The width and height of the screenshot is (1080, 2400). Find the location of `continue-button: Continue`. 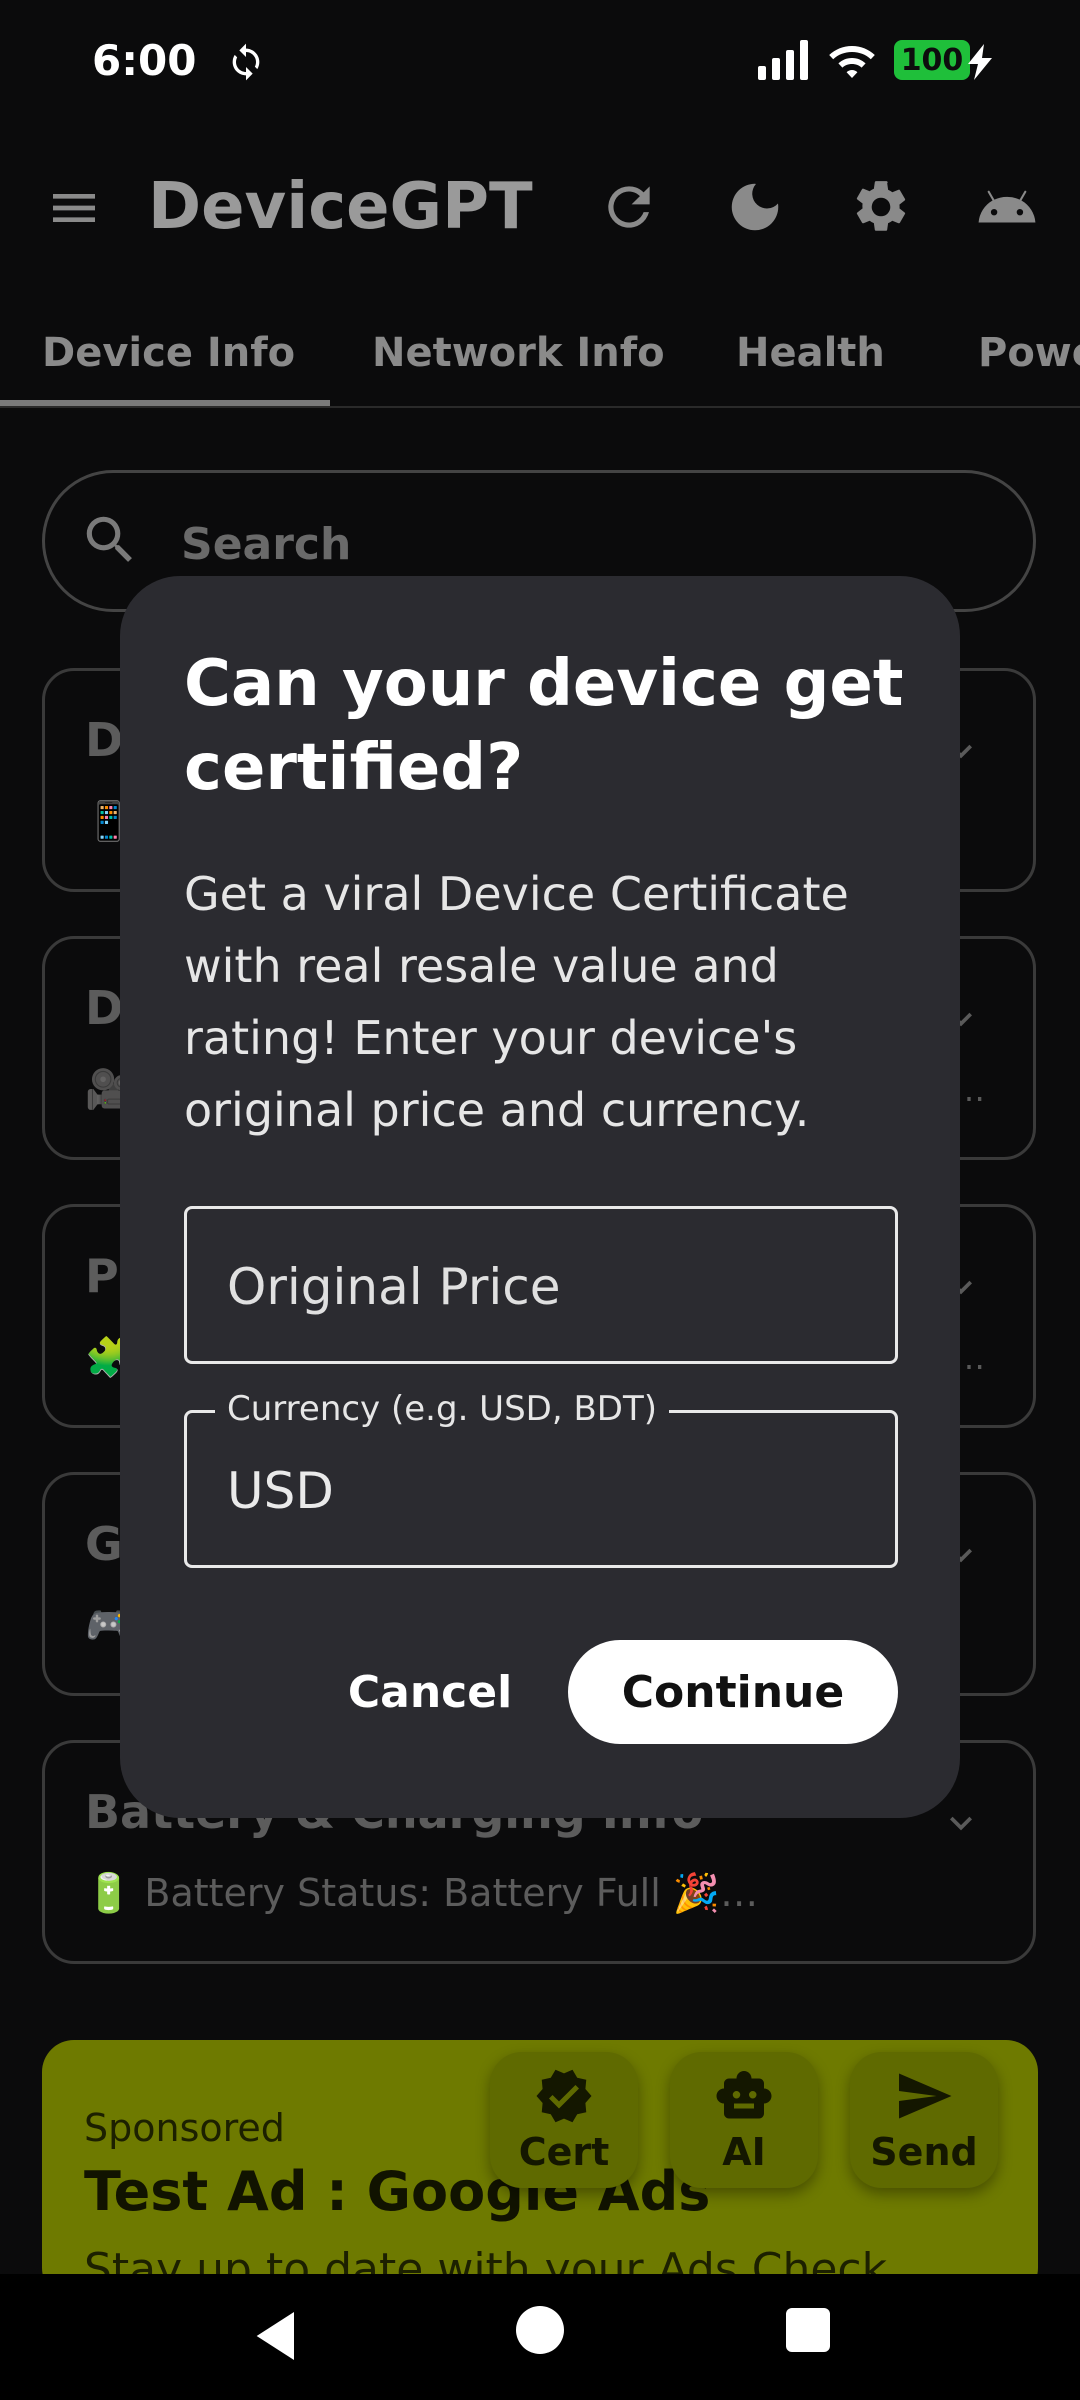

continue-button: Continue is located at coordinates (733, 1692).